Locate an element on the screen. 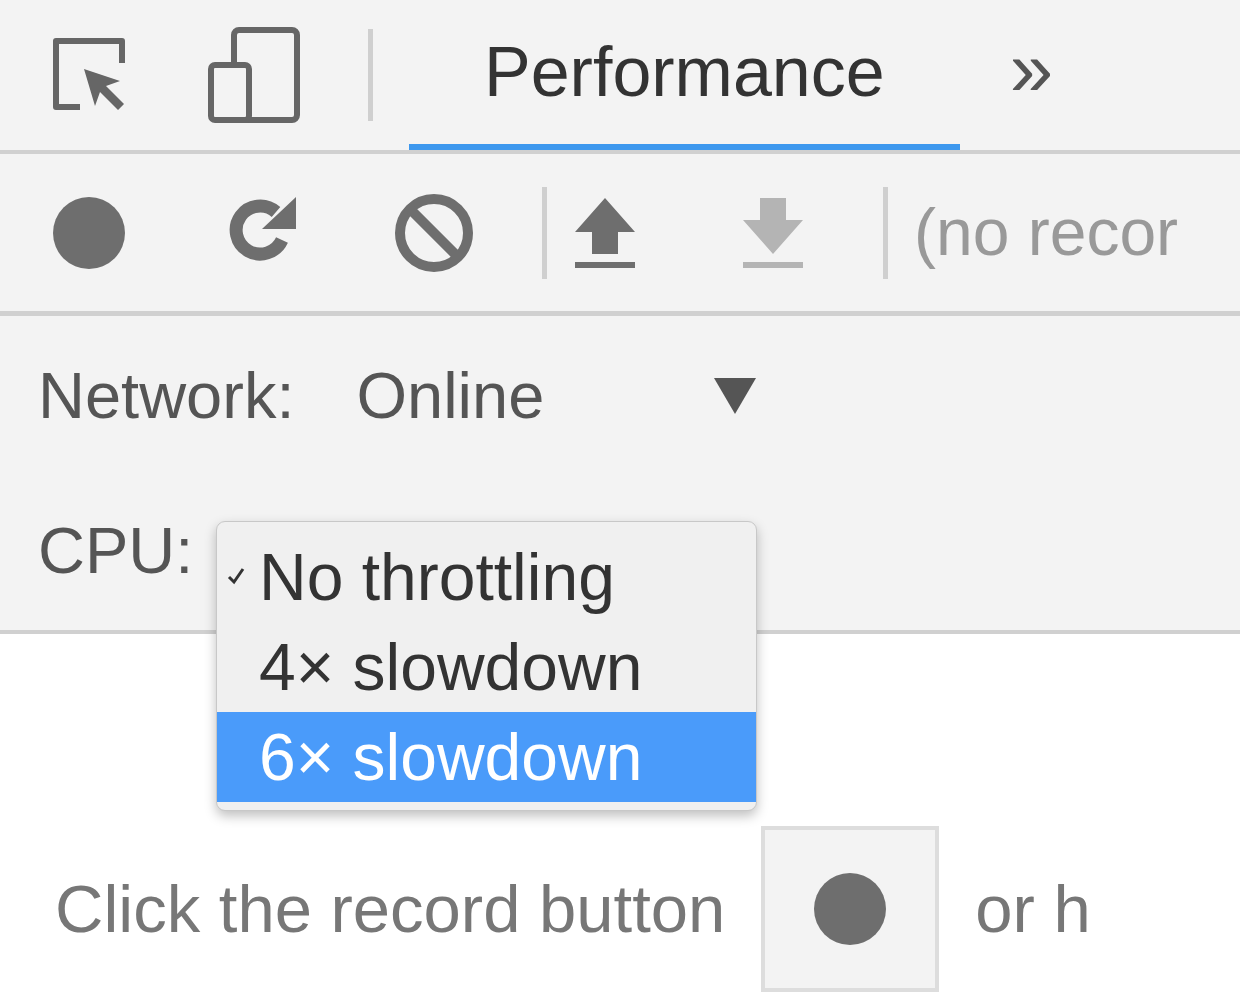 The image size is (1240, 1002). menu-item: 4× slowdown is located at coordinates (486, 667).